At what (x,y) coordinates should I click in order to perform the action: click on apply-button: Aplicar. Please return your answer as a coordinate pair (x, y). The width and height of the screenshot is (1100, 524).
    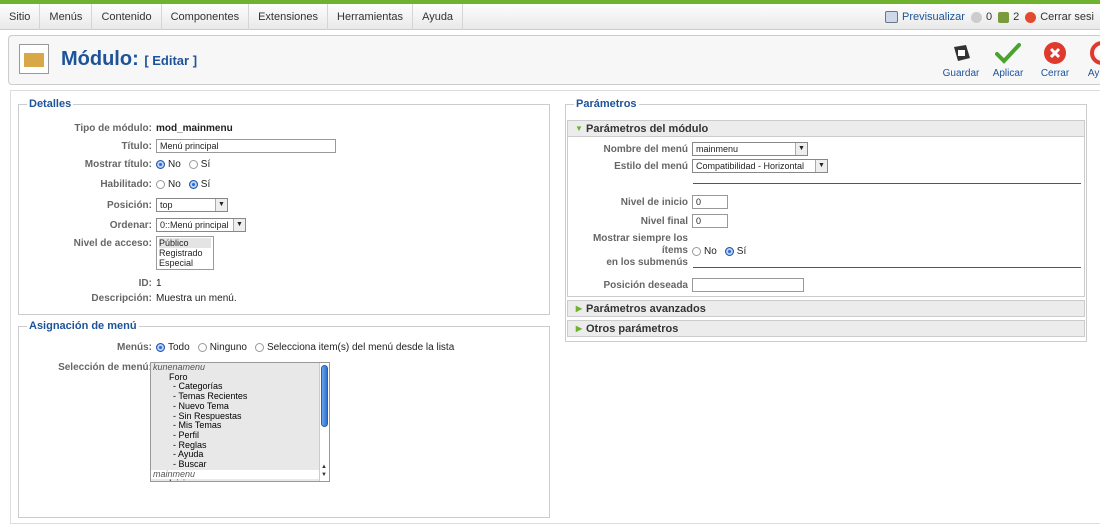
    Looking at the image, I should click on (1008, 59).